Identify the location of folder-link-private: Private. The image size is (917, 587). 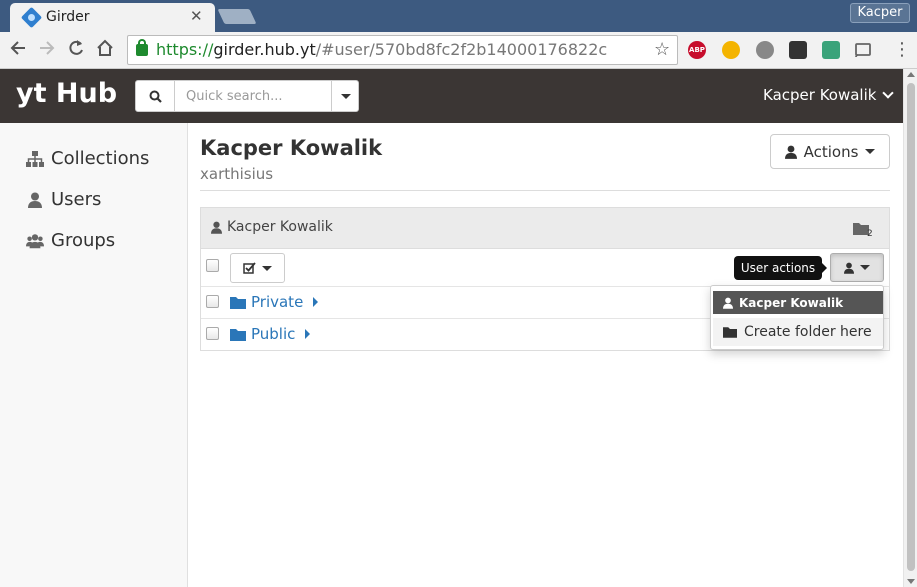
(274, 302).